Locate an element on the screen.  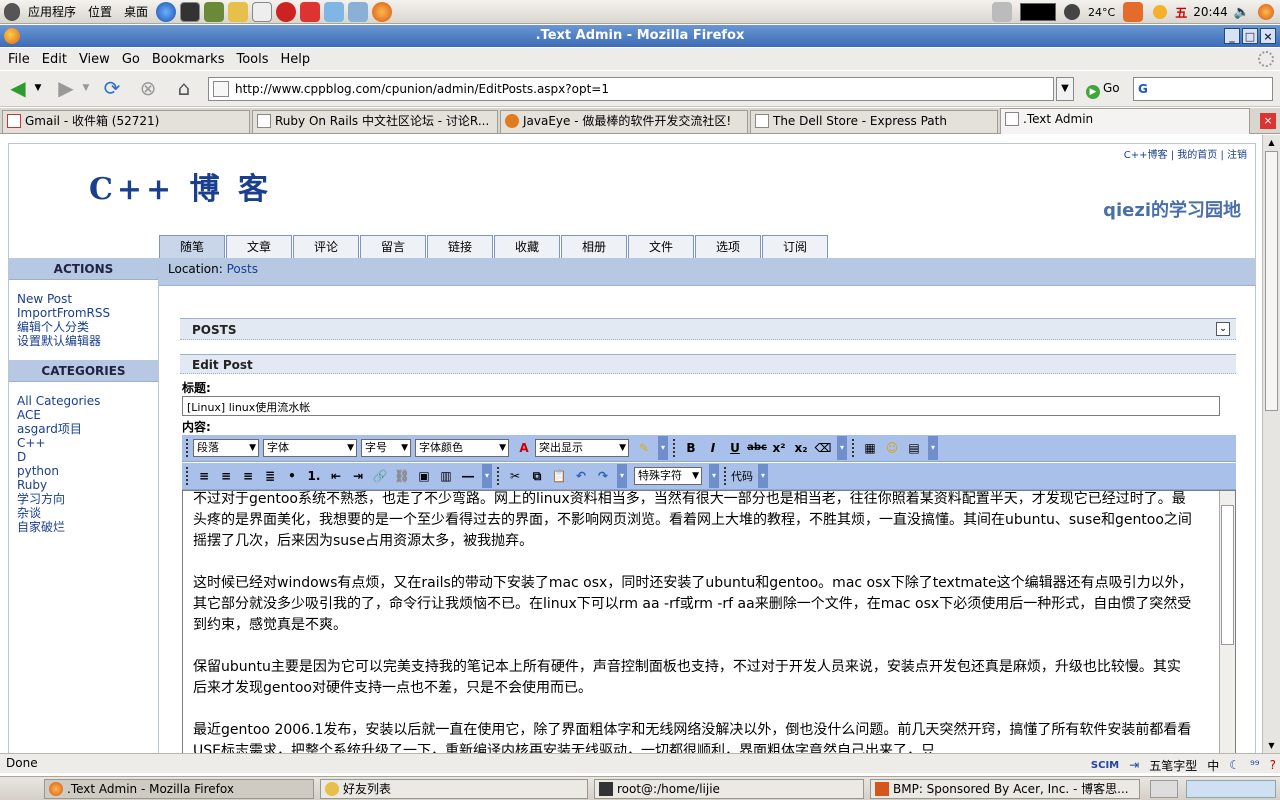
tab-dell-store: The Dell Store - Express Path is located at coordinates (874, 121).